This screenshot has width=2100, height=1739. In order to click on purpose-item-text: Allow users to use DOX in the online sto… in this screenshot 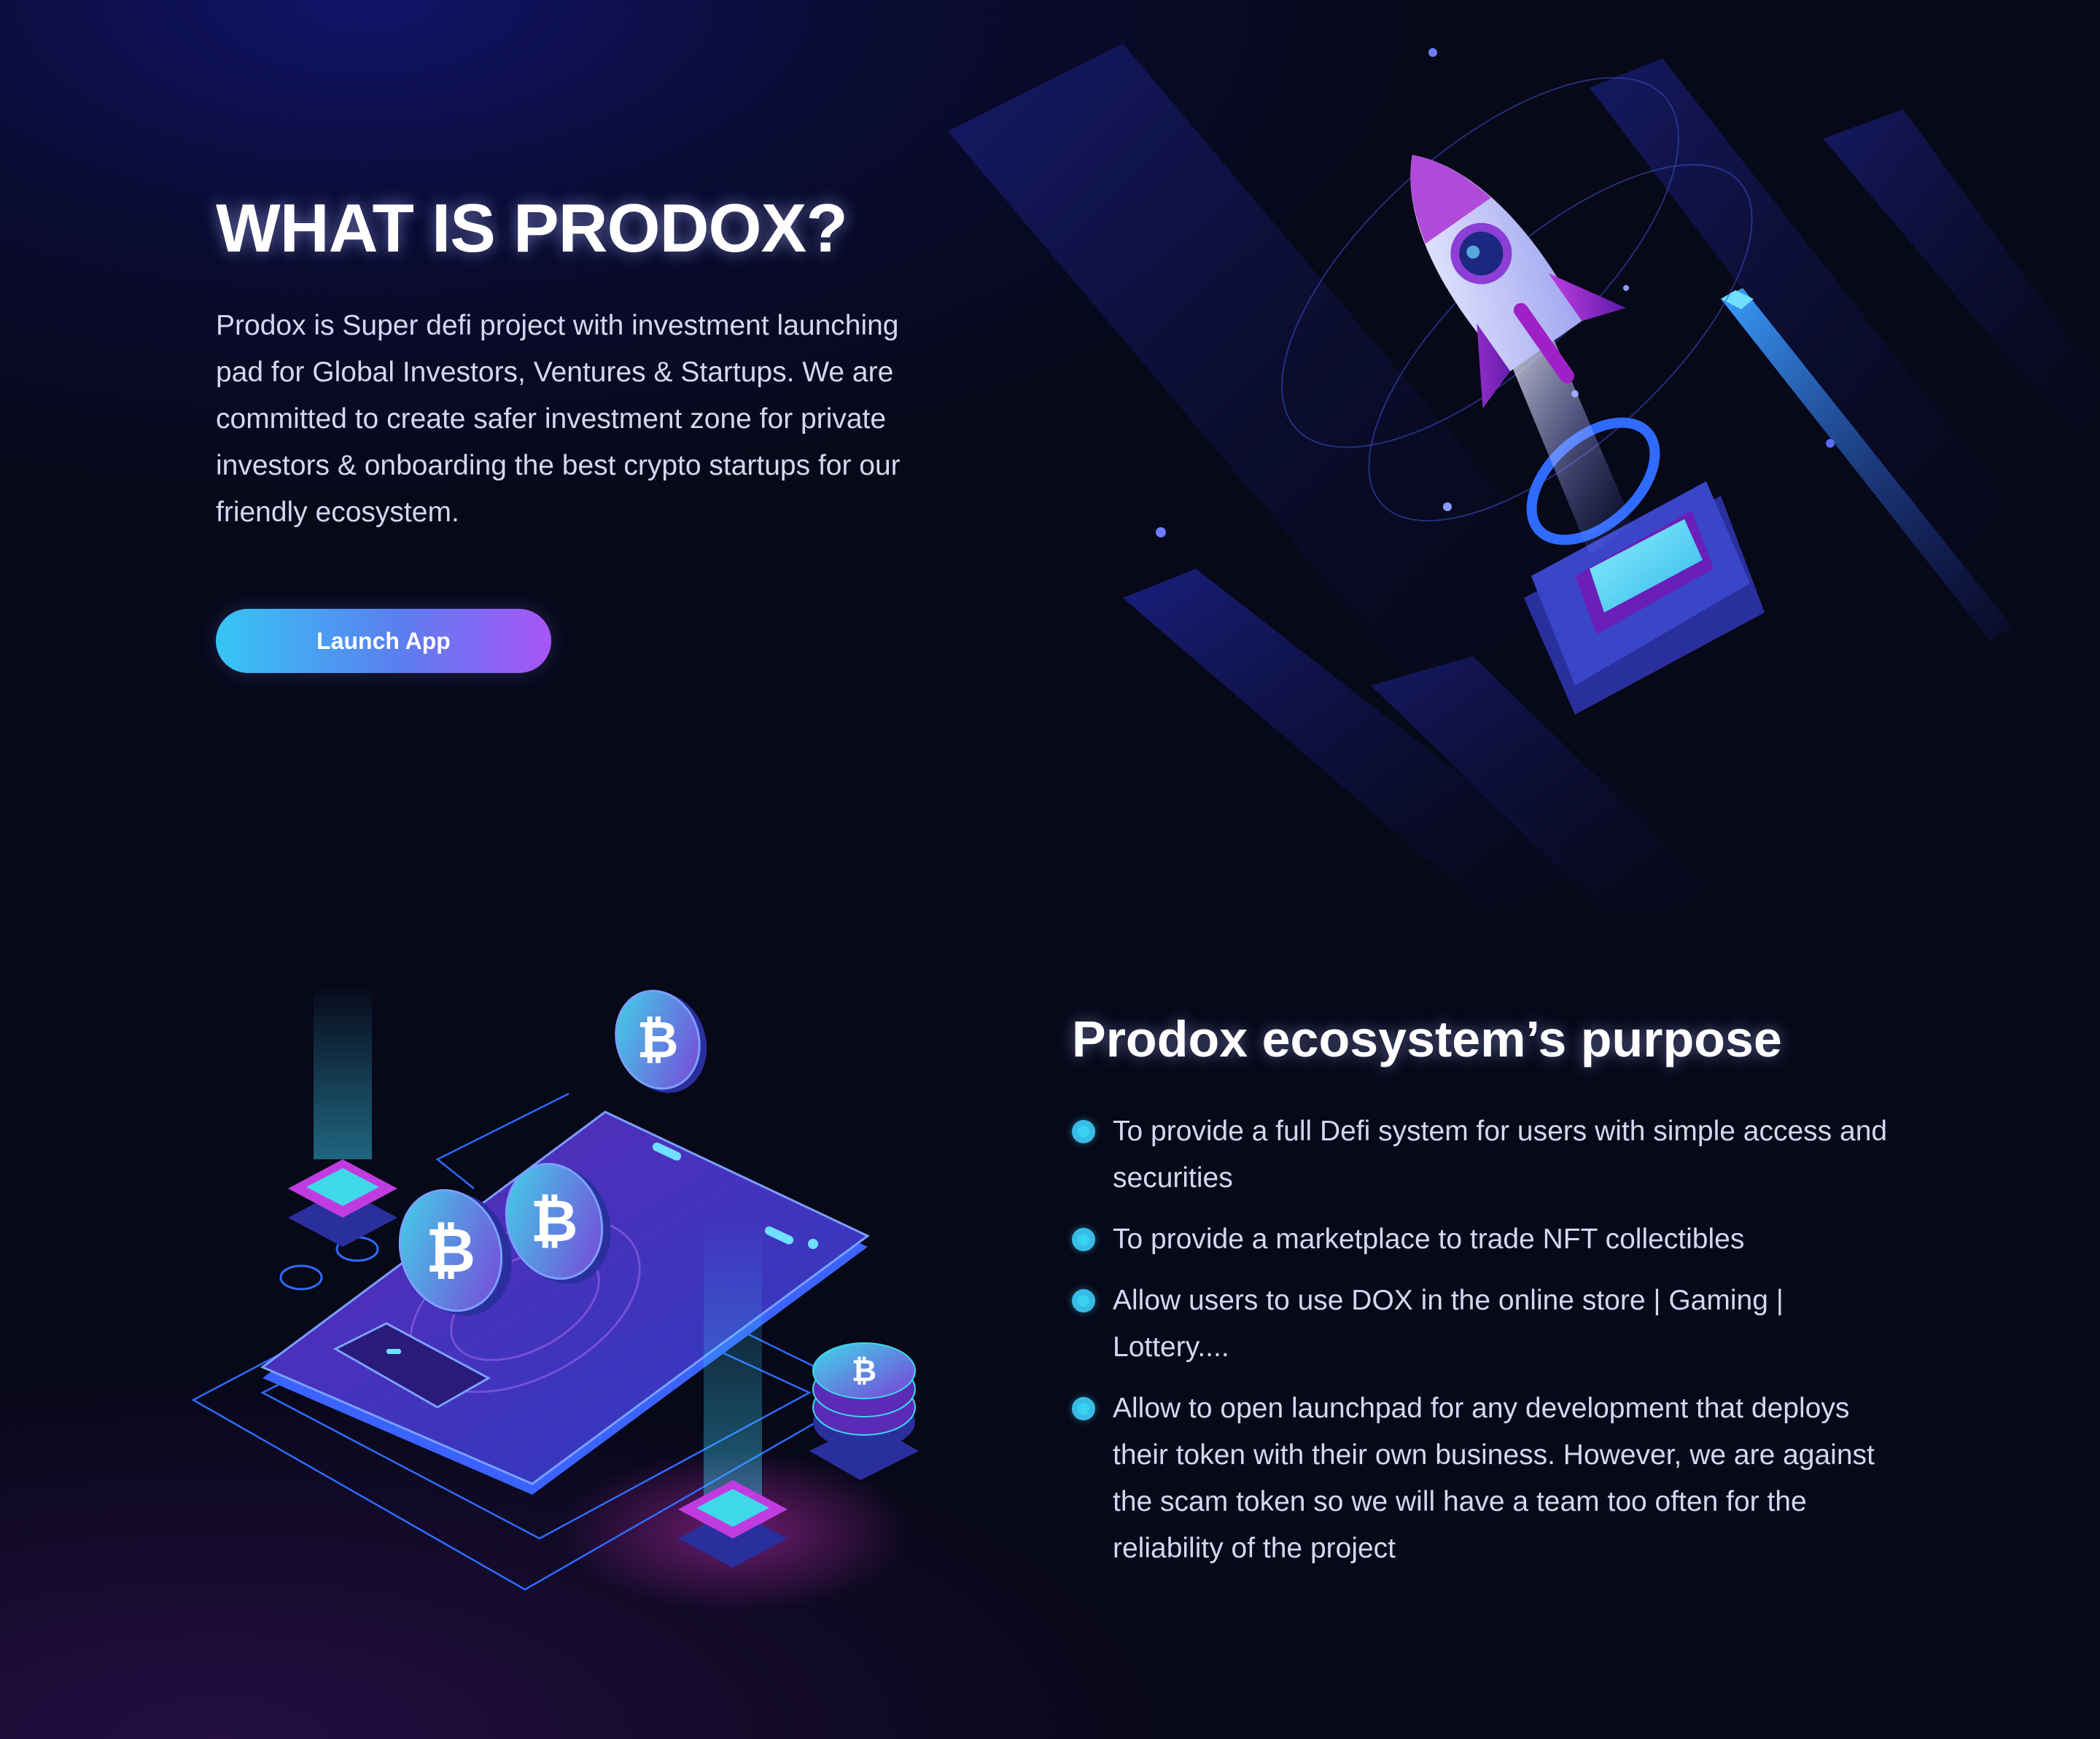, I will do `click(1448, 1324)`.